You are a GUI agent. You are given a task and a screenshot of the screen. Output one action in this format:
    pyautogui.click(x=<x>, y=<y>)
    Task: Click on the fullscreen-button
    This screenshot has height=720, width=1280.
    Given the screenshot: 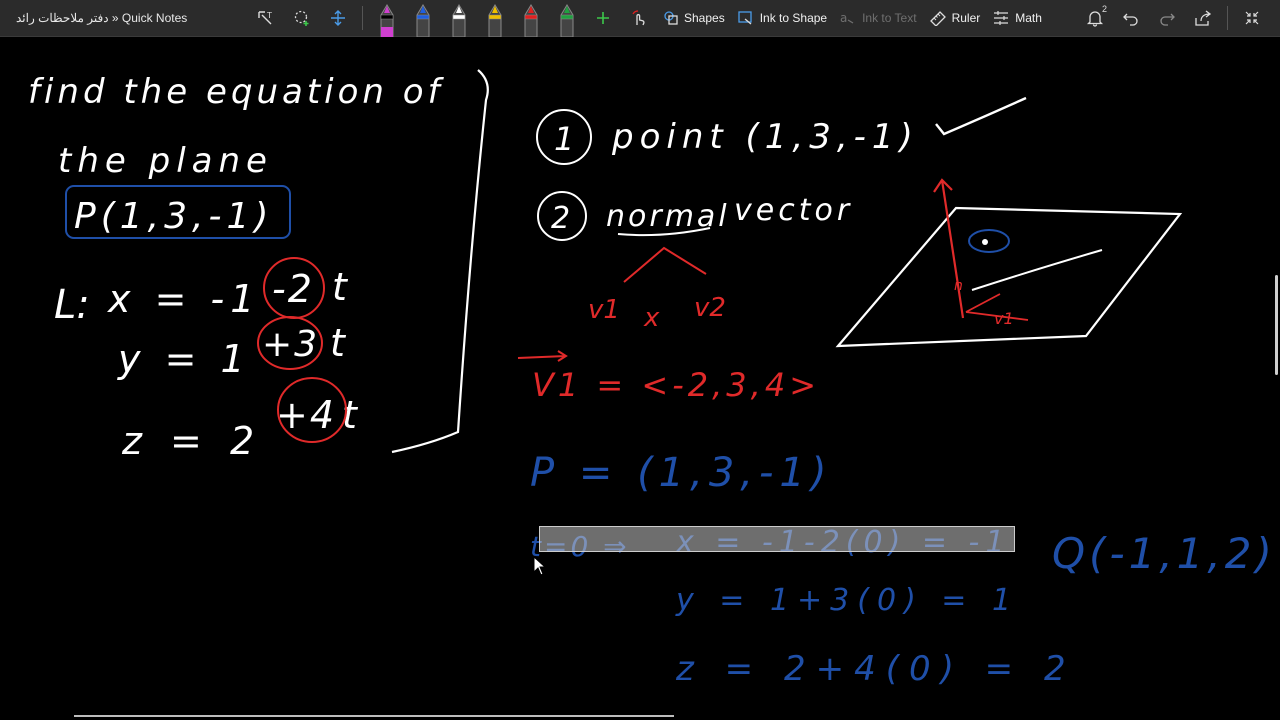 What is the action you would take?
    pyautogui.click(x=1252, y=18)
    